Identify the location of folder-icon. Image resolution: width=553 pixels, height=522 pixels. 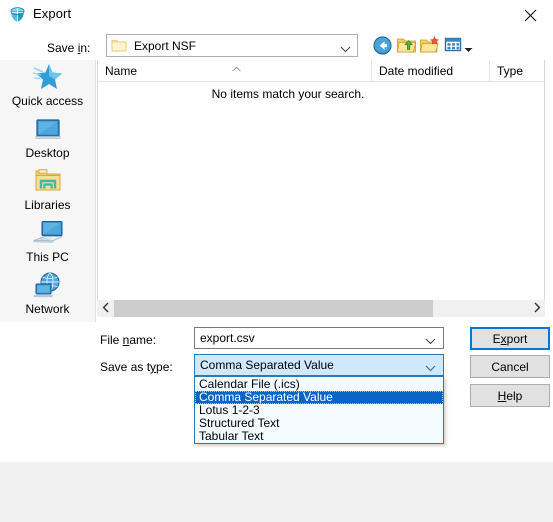
(119, 45).